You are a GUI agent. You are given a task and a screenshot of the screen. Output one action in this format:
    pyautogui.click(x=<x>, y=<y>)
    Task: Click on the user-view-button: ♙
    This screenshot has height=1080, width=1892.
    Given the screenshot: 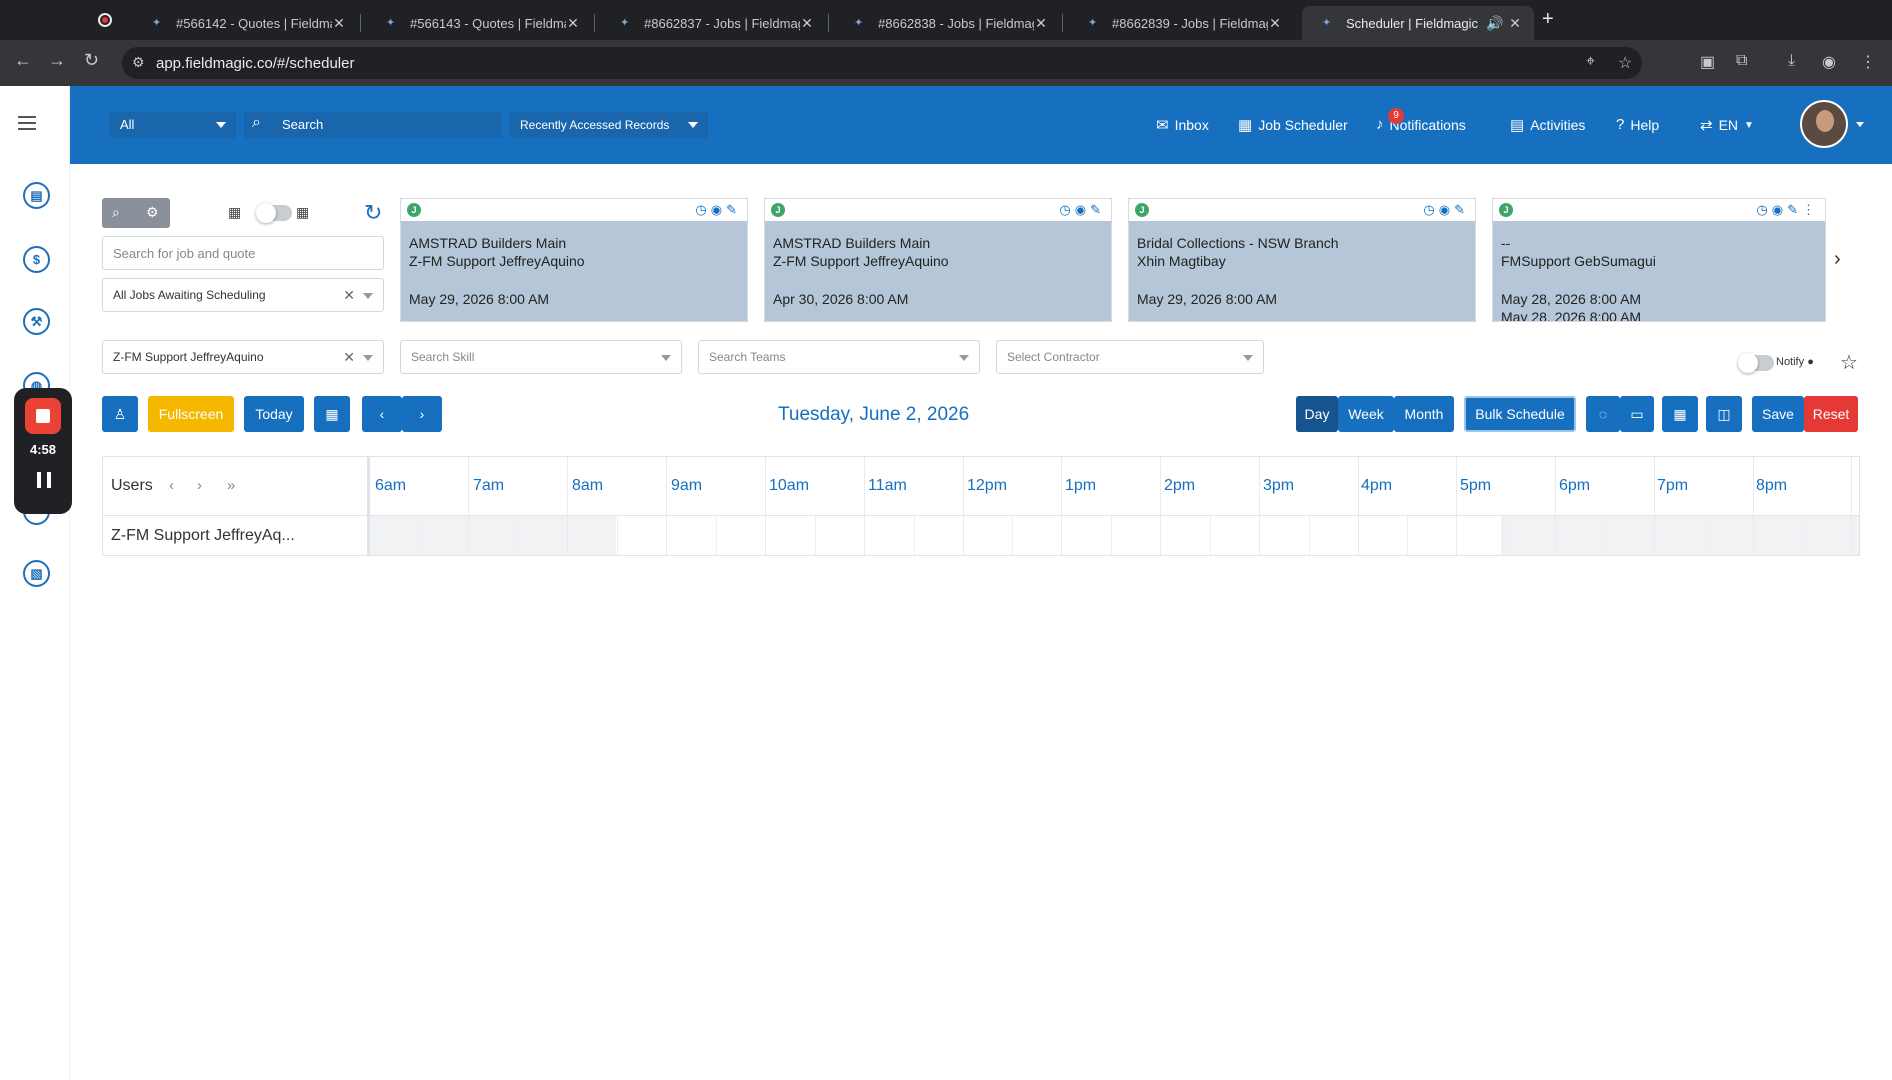 What is the action you would take?
    pyautogui.click(x=120, y=414)
    